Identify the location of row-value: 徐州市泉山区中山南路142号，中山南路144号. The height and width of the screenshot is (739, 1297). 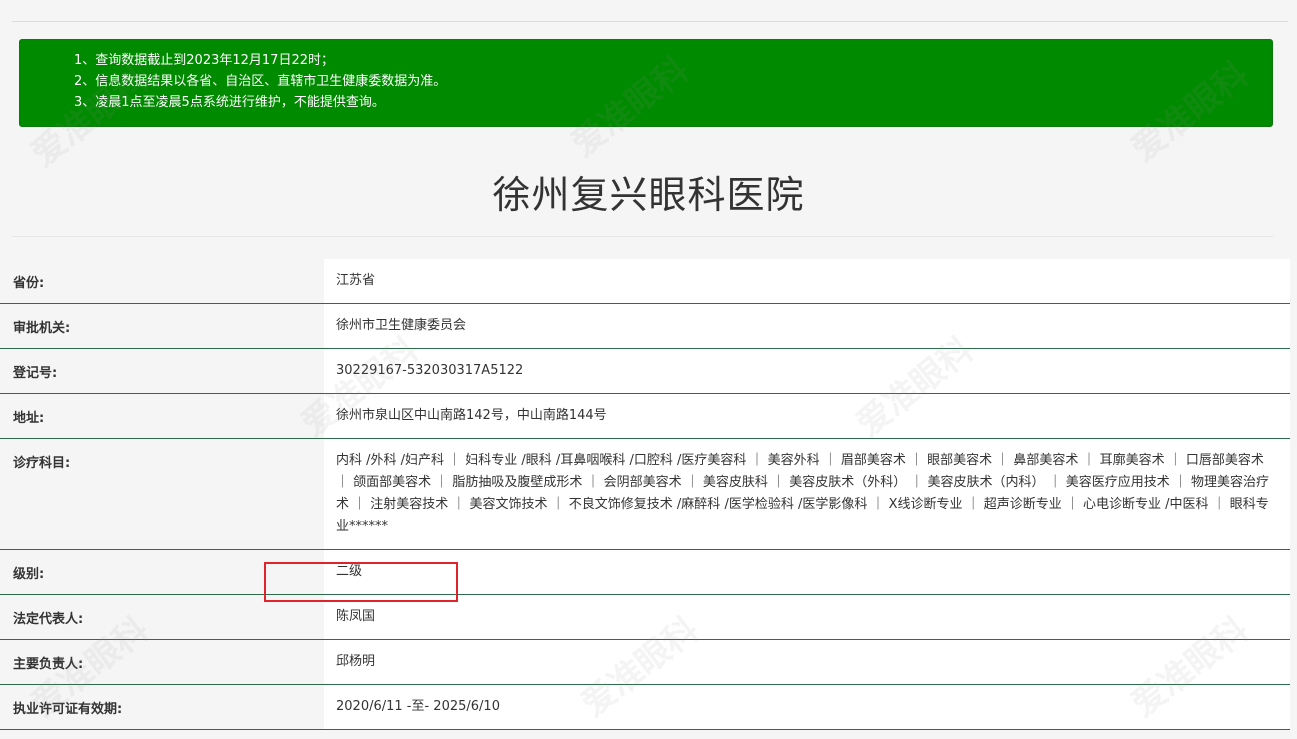
(807, 416).